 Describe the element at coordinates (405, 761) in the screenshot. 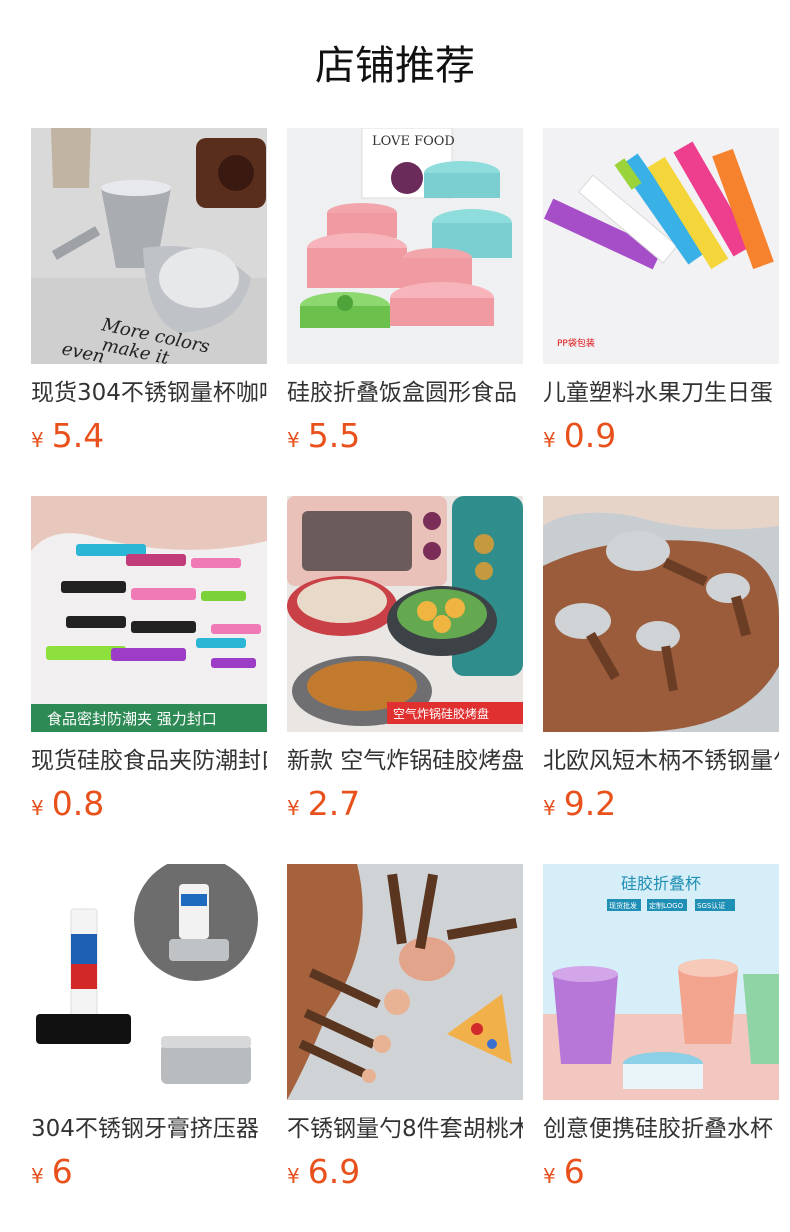

I see `product-name: 新款 空气炸锅硅胶烤盘` at that location.